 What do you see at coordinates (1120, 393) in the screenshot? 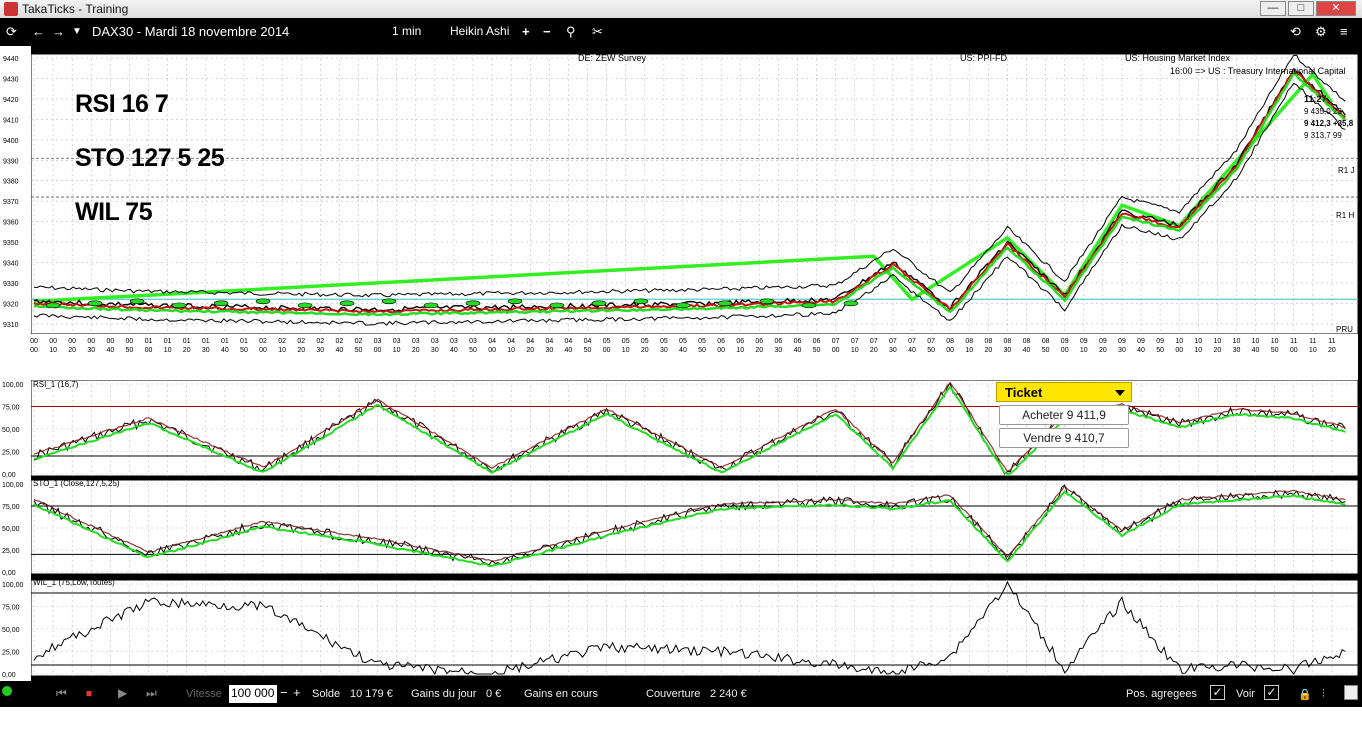
I see `chevron-down-icon` at bounding box center [1120, 393].